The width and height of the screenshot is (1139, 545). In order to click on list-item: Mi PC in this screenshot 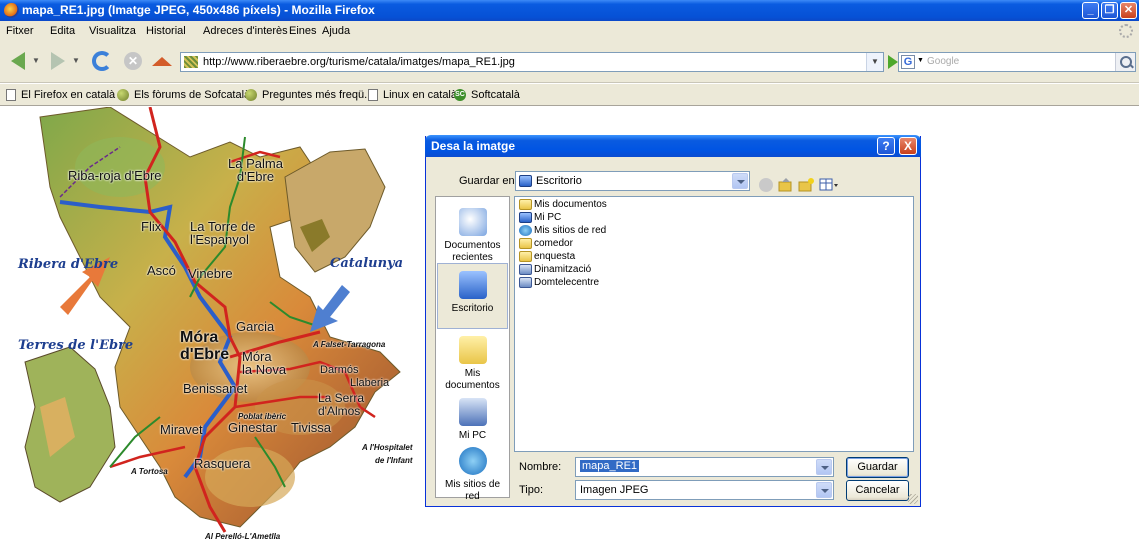, I will do `click(540, 217)`.